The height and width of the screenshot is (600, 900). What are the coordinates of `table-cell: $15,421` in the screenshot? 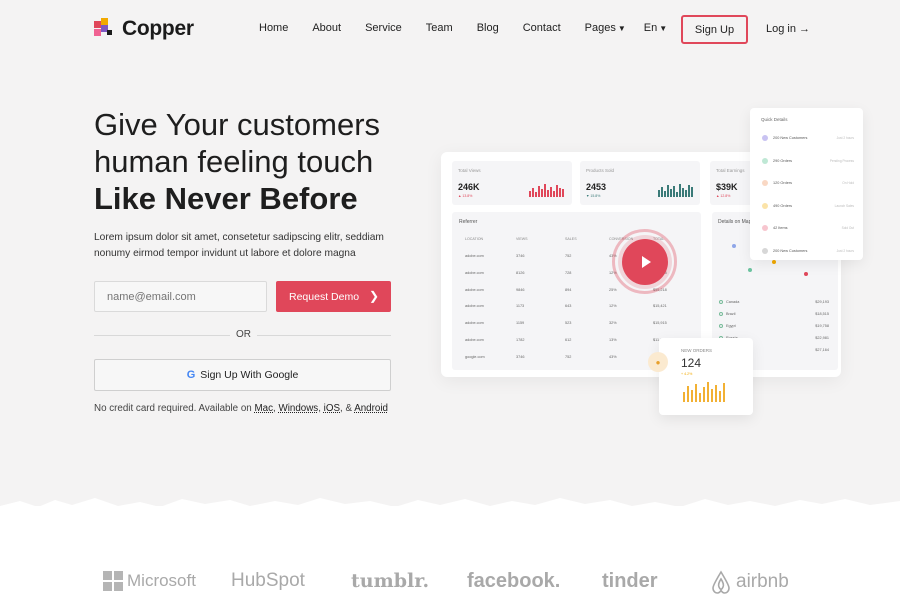 It's located at (660, 306).